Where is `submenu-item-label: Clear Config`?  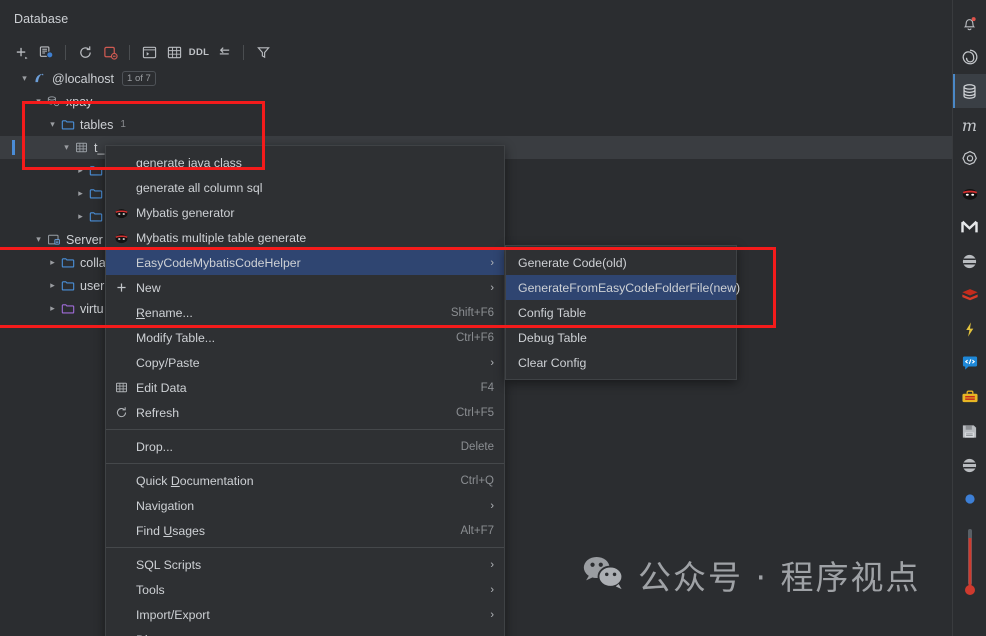 submenu-item-label: Clear Config is located at coordinates (552, 362).